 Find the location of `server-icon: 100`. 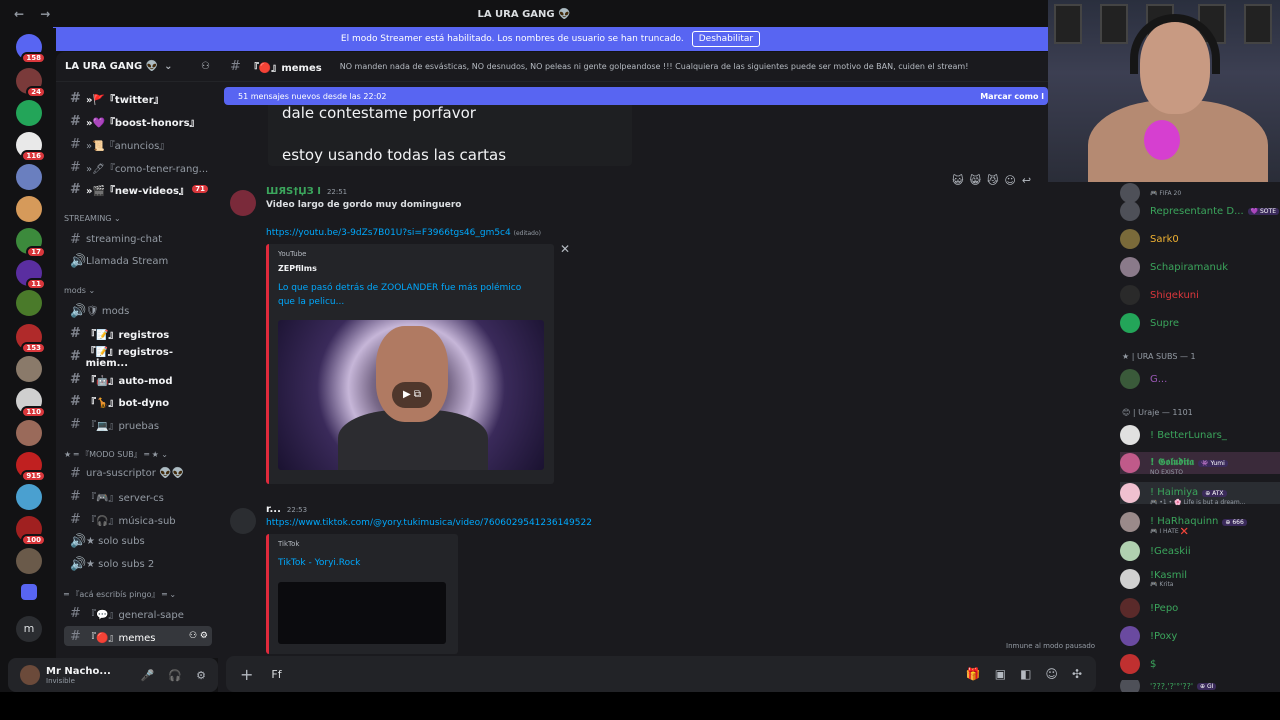

server-icon: 100 is located at coordinates (31, 531).